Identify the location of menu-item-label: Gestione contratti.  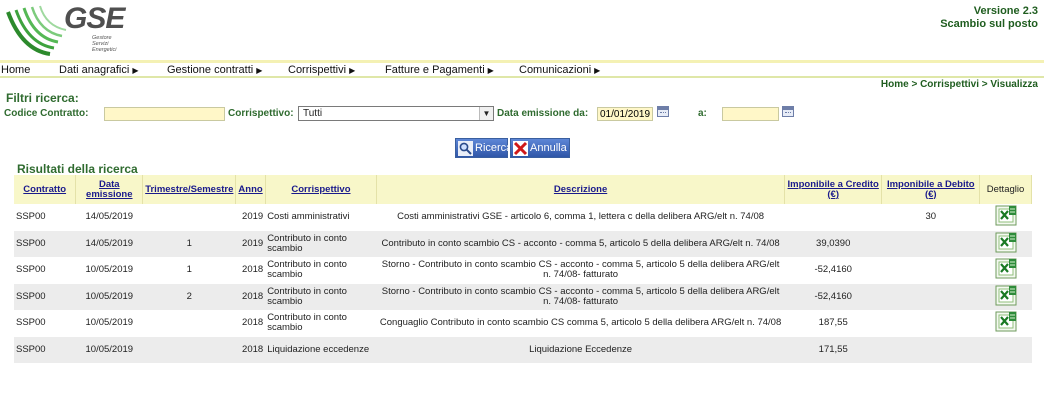
(210, 70).